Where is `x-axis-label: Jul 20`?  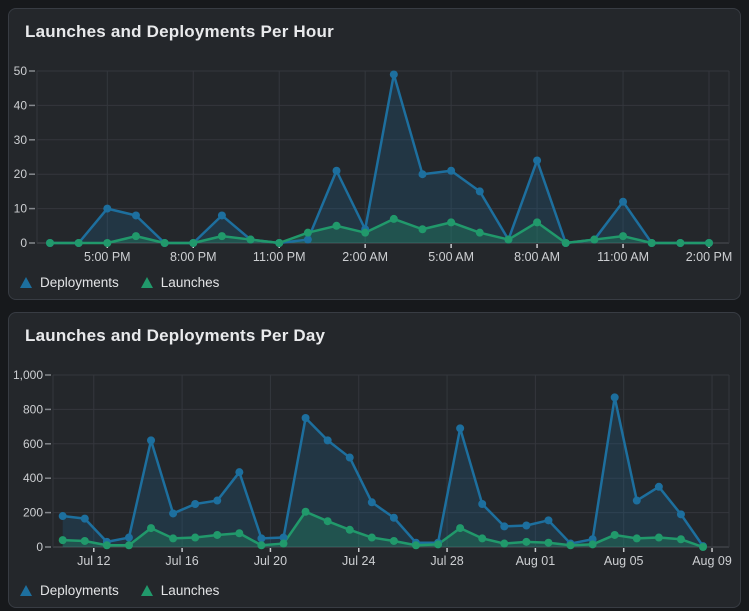
x-axis-label: Jul 20 is located at coordinates (270, 561).